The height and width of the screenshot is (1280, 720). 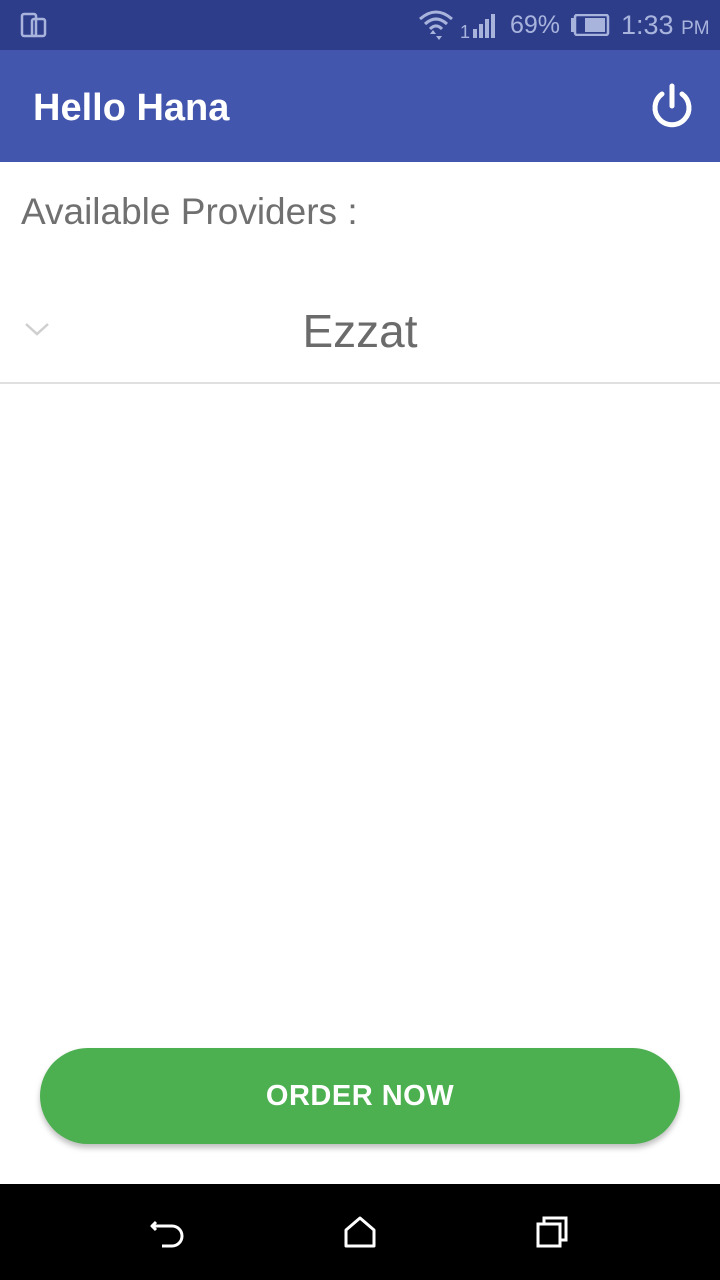 What do you see at coordinates (535, 25) in the screenshot?
I see `battery-percent: 69%` at bounding box center [535, 25].